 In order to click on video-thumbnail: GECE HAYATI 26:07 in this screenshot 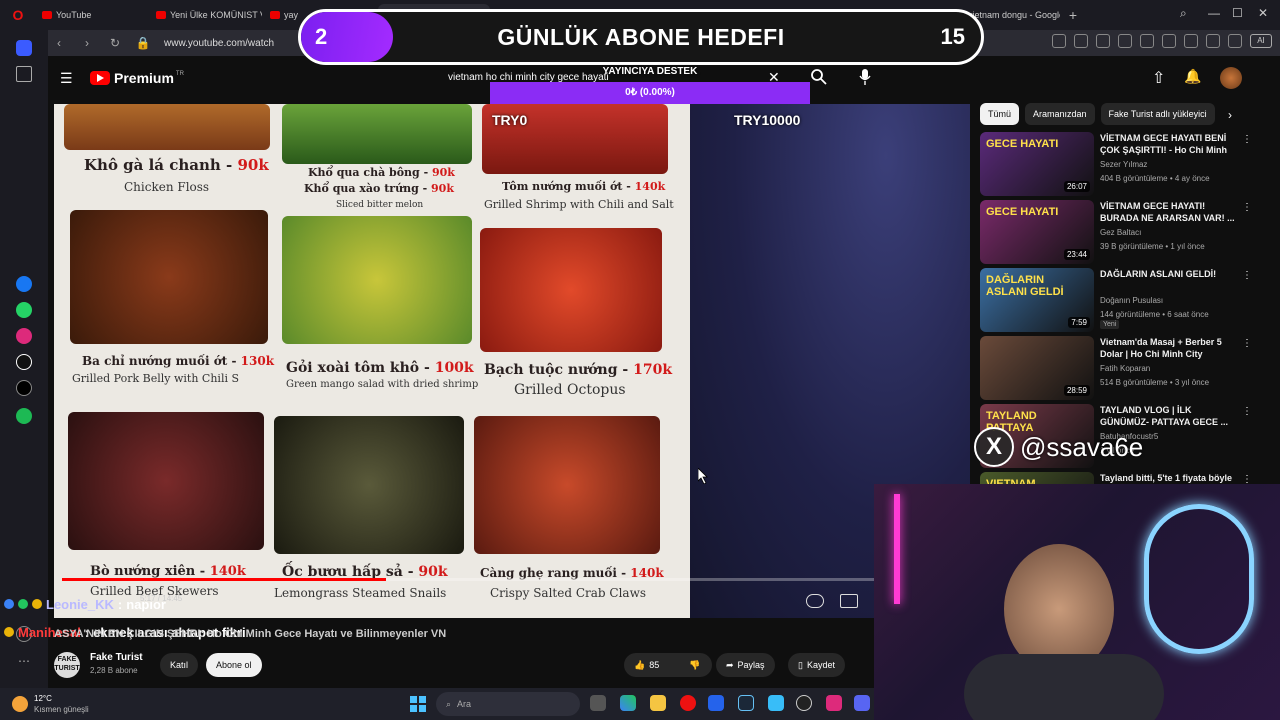, I will do `click(1037, 164)`.